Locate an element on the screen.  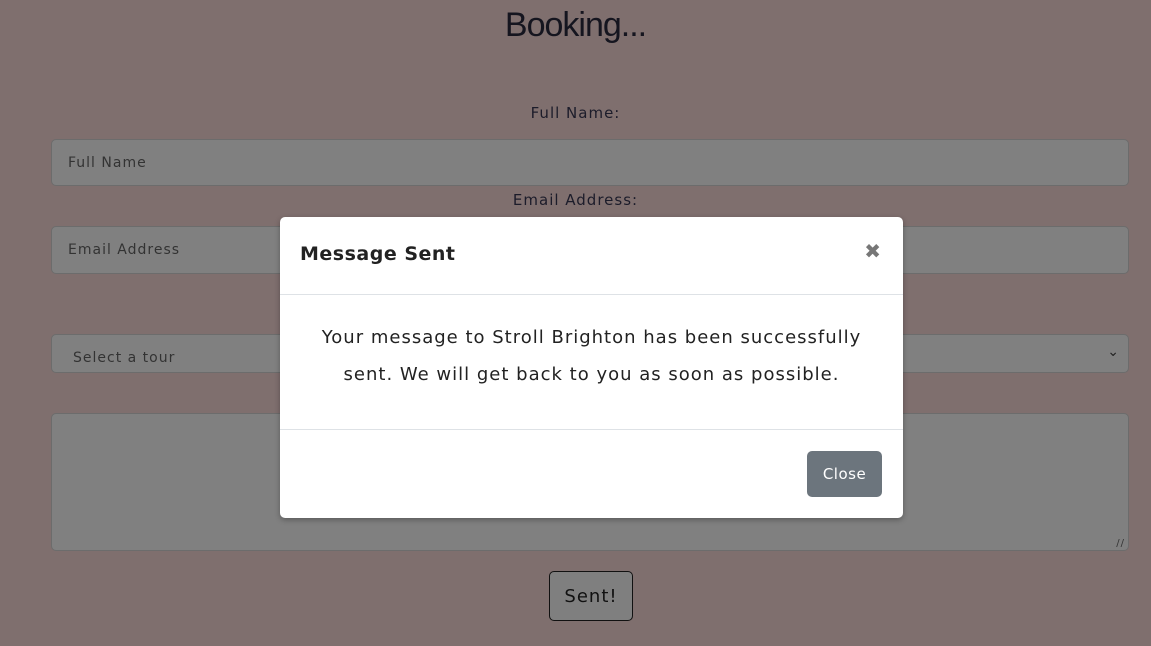
email-label: Email Address: is located at coordinates (575, 200).